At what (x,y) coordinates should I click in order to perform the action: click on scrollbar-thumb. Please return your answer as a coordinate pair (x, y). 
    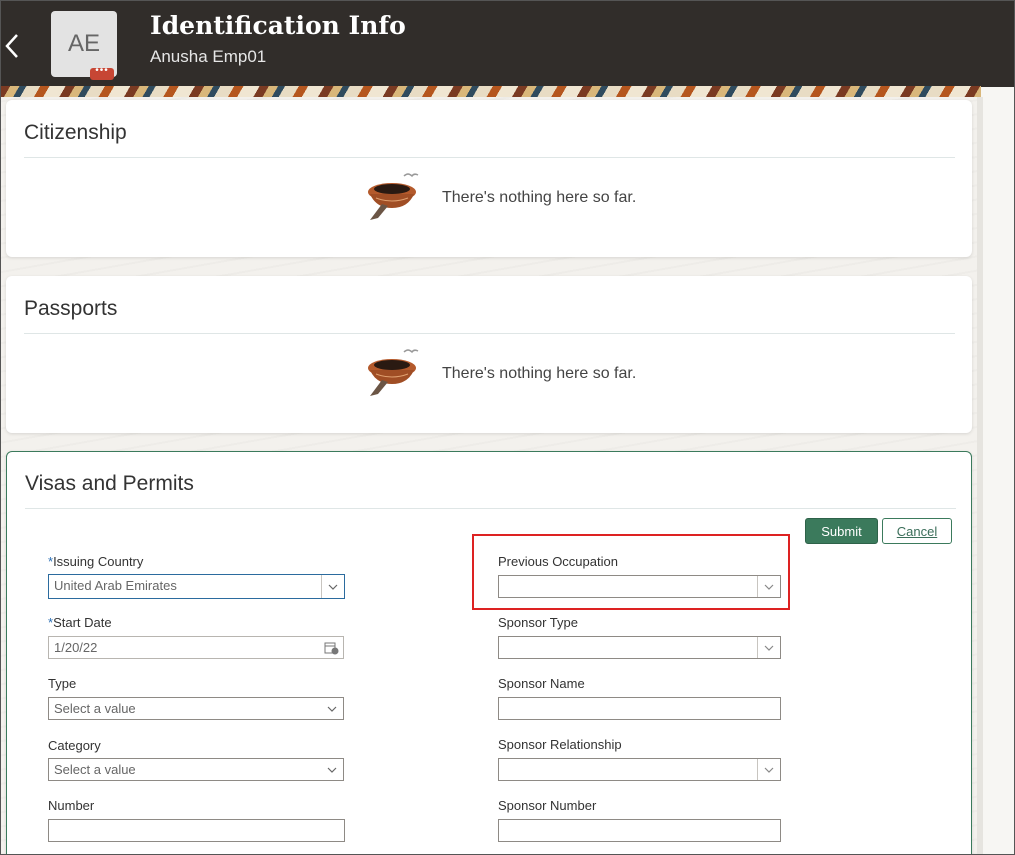
    Looking at the image, I should click on (980, 475).